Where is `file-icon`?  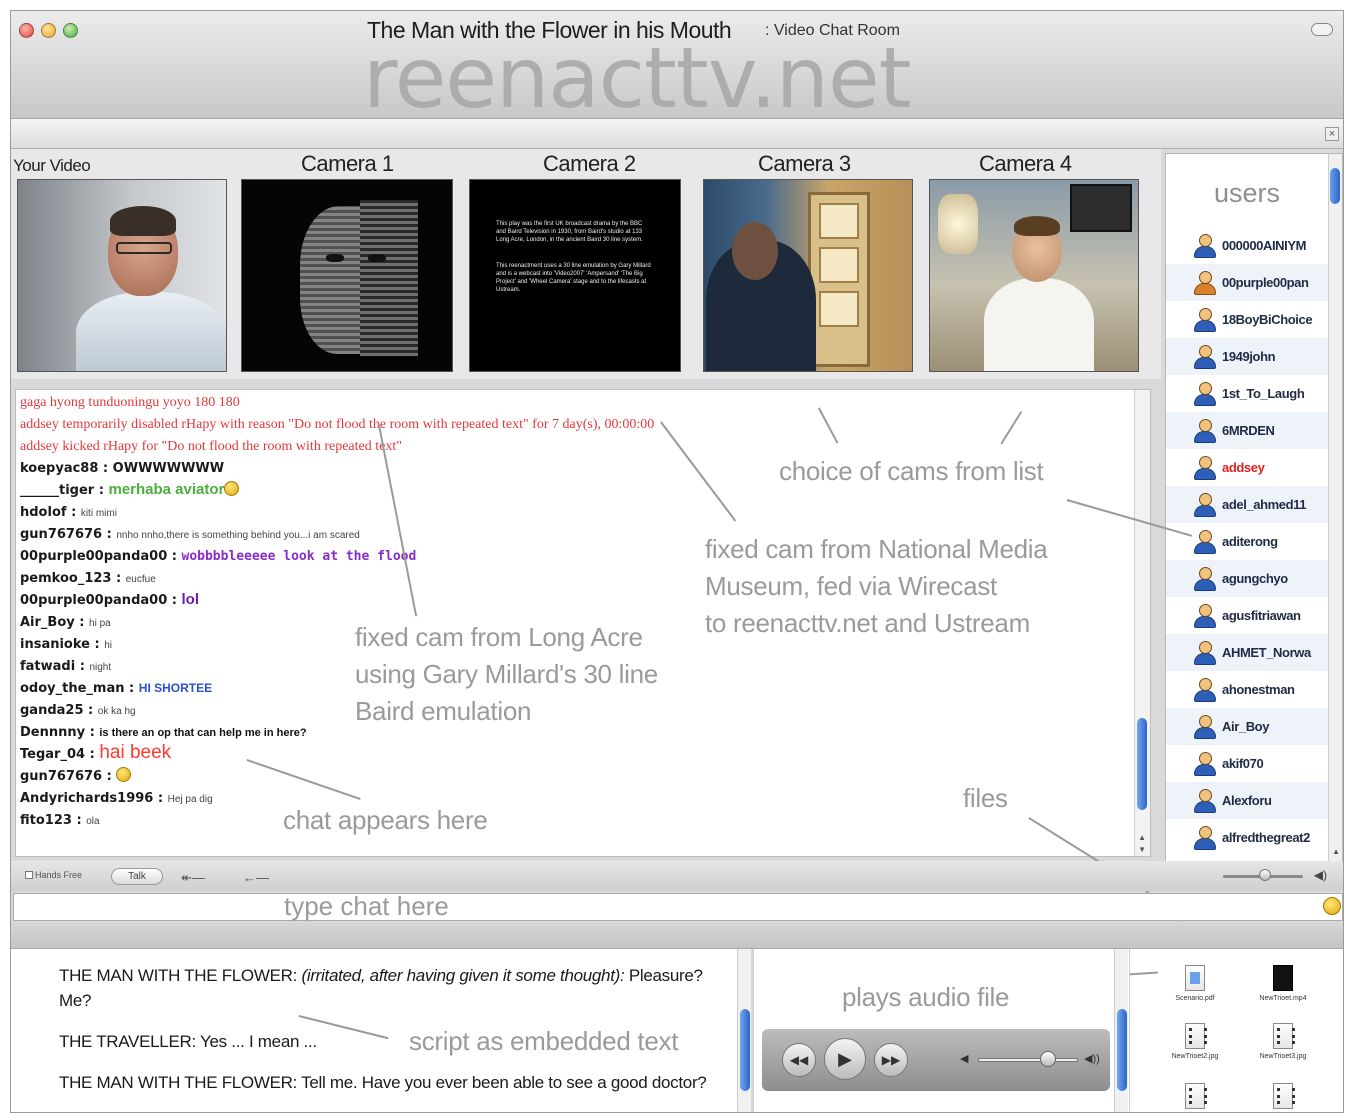 file-icon is located at coordinates (1195, 978).